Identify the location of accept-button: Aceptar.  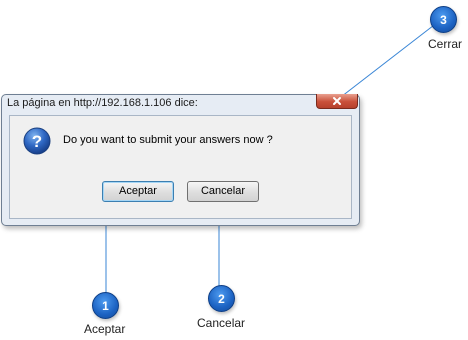
(138, 191).